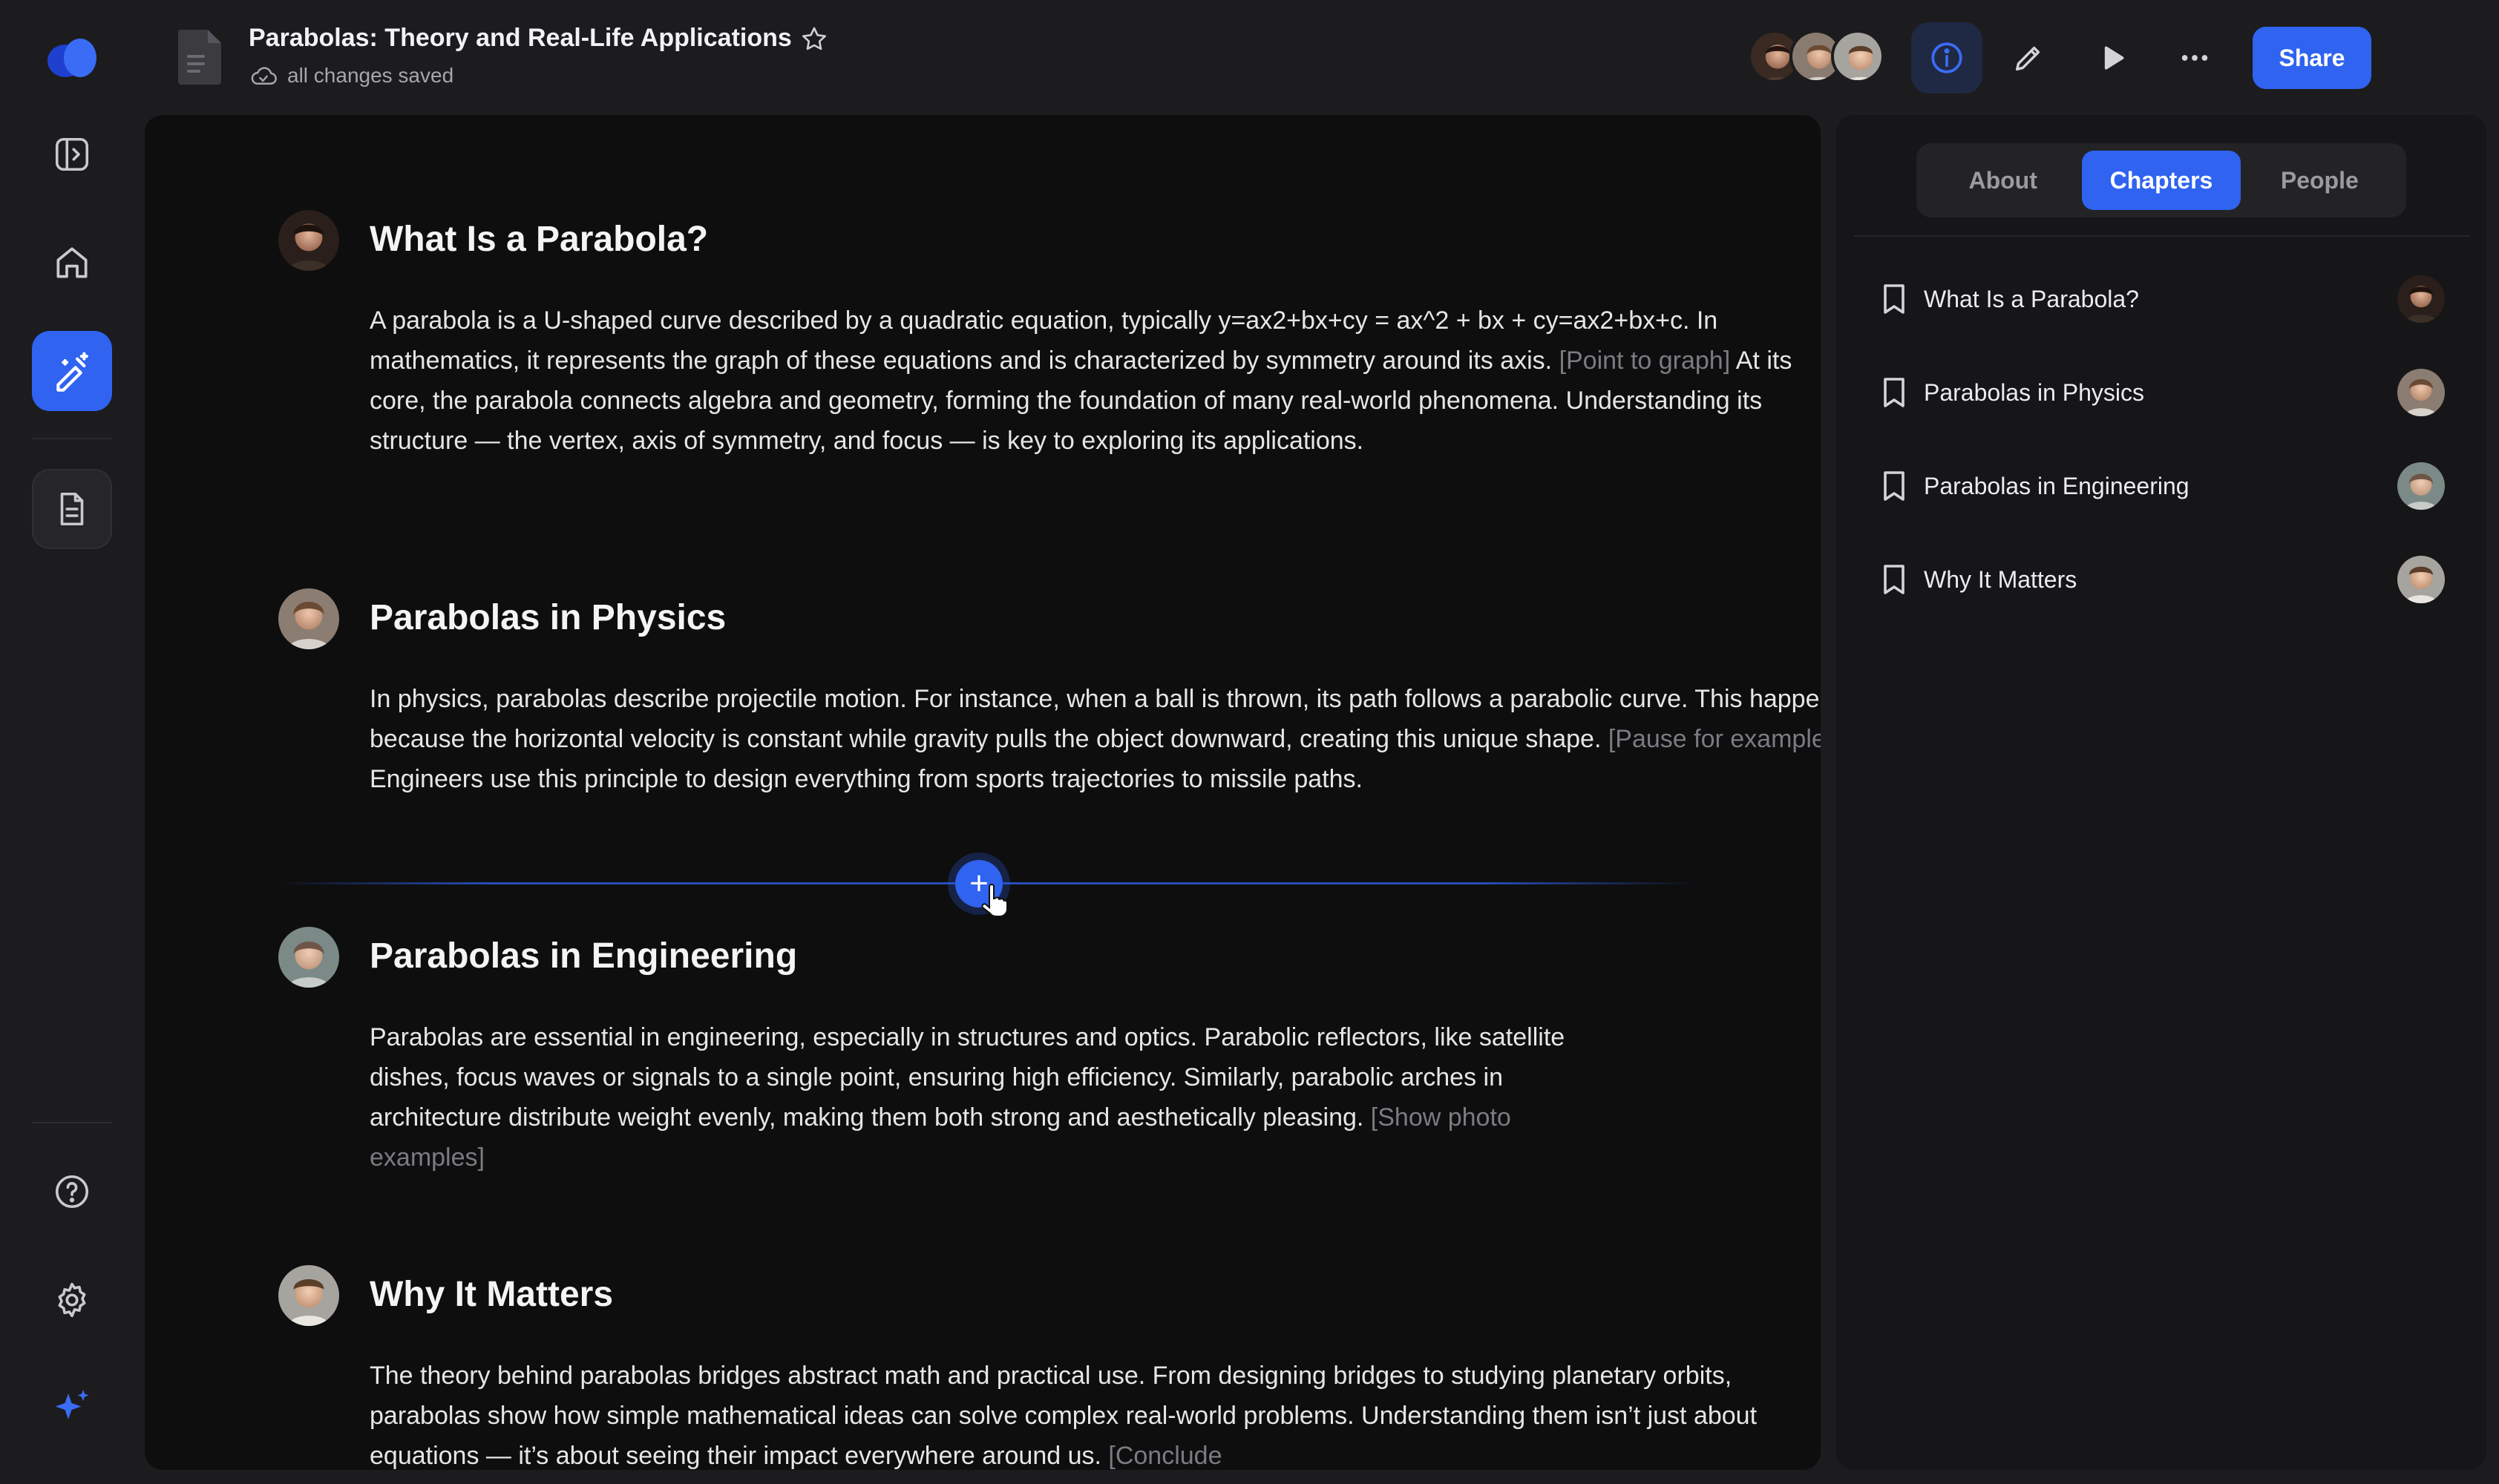 Image resolution: width=2499 pixels, height=1484 pixels. I want to click on info-icon, so click(1946, 57).